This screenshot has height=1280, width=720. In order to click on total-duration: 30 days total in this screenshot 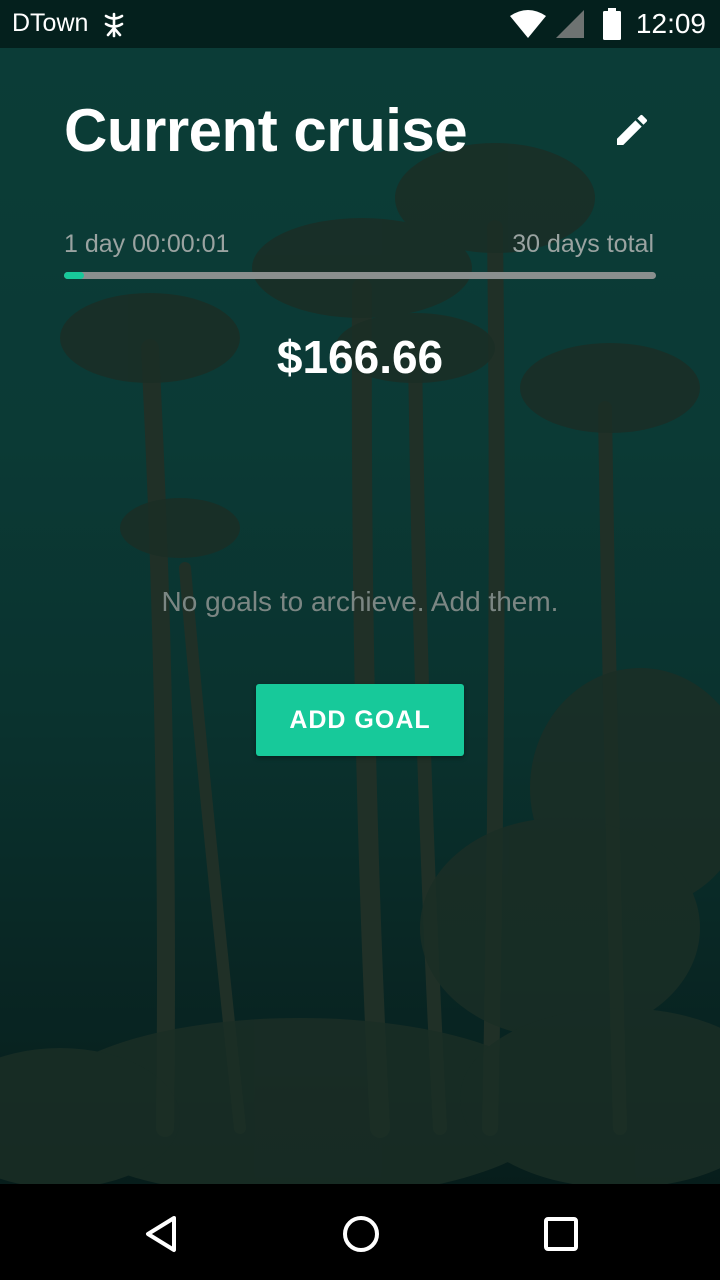, I will do `click(583, 244)`.